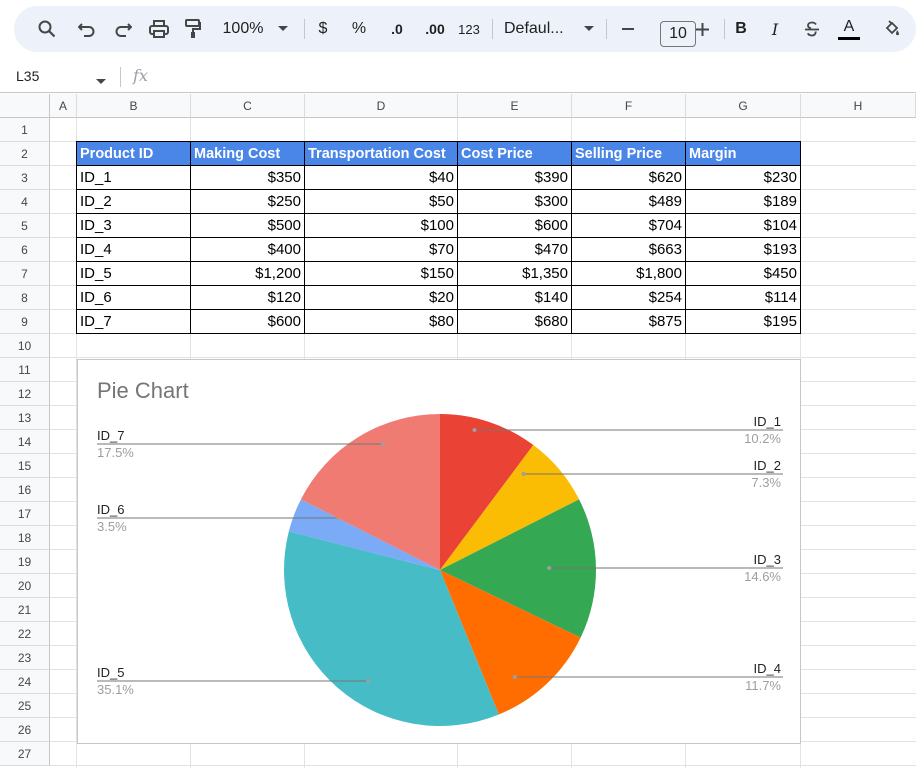  Describe the element at coordinates (743, 202) in the screenshot. I see `table-cell: $189` at that location.